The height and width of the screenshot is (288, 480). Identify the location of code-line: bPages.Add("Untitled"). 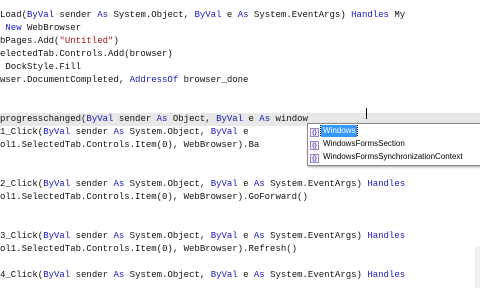
(240, 41).